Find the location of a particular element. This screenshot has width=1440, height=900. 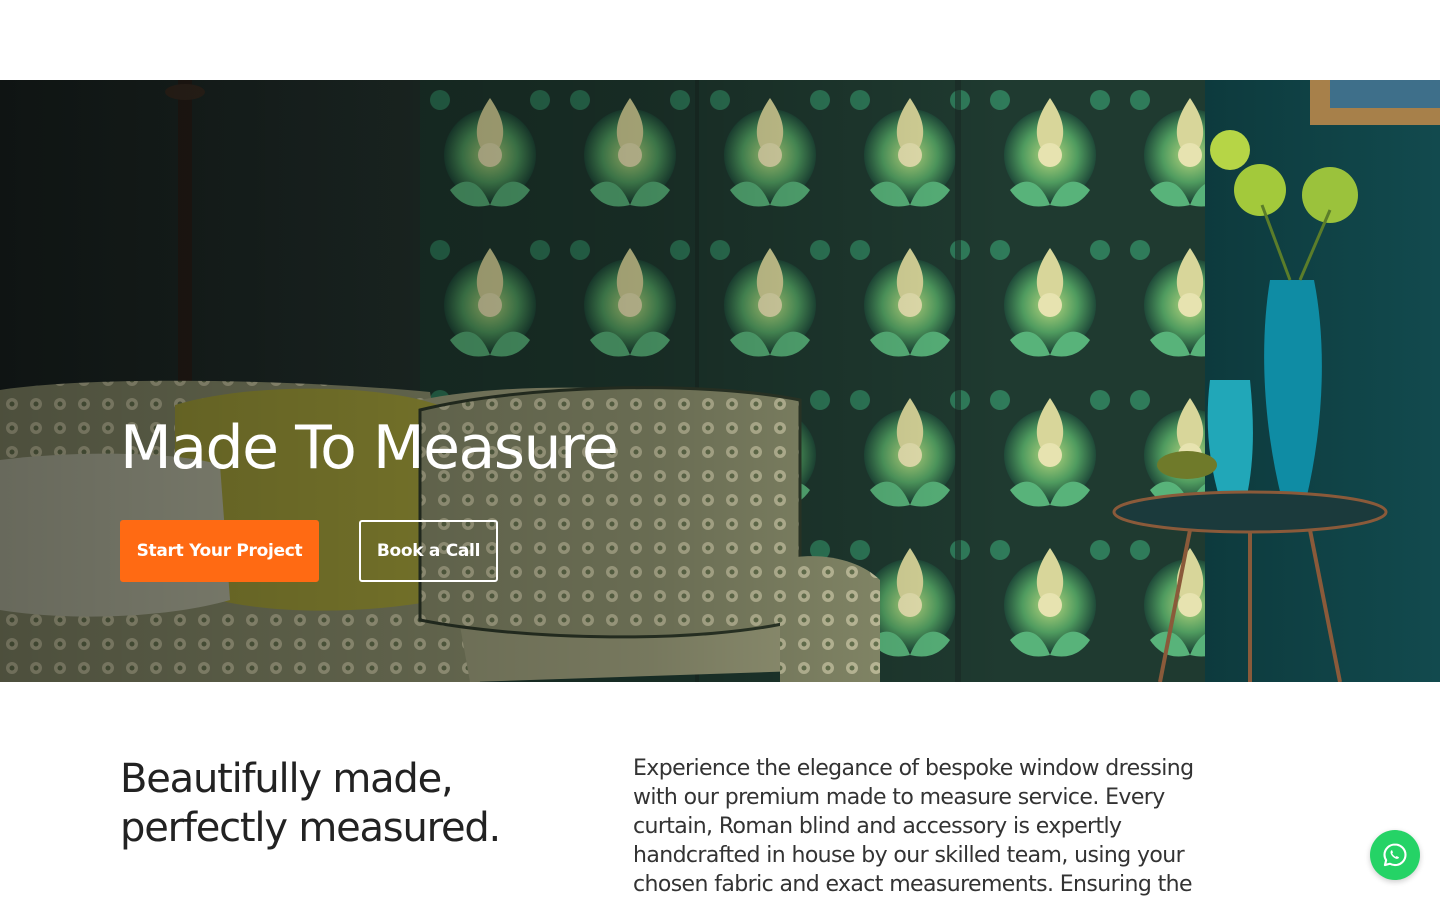

start-your-project-button: Start Your Project is located at coordinates (219, 551).